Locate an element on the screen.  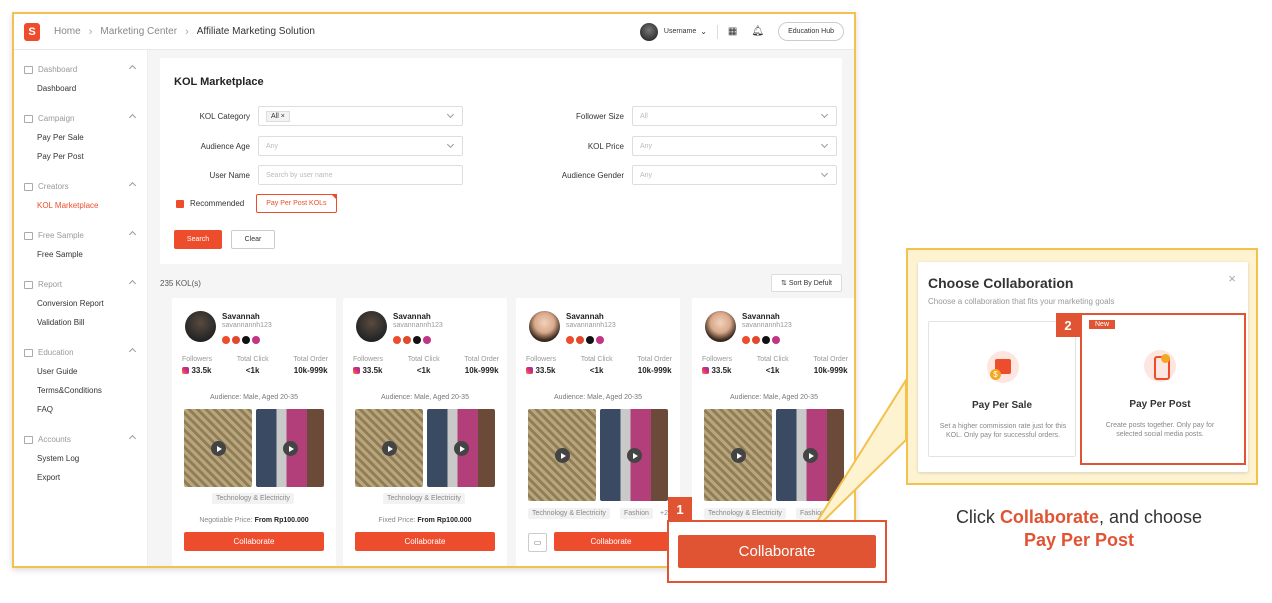
total-order-label: Total Order is located at coordinates (481, 359).